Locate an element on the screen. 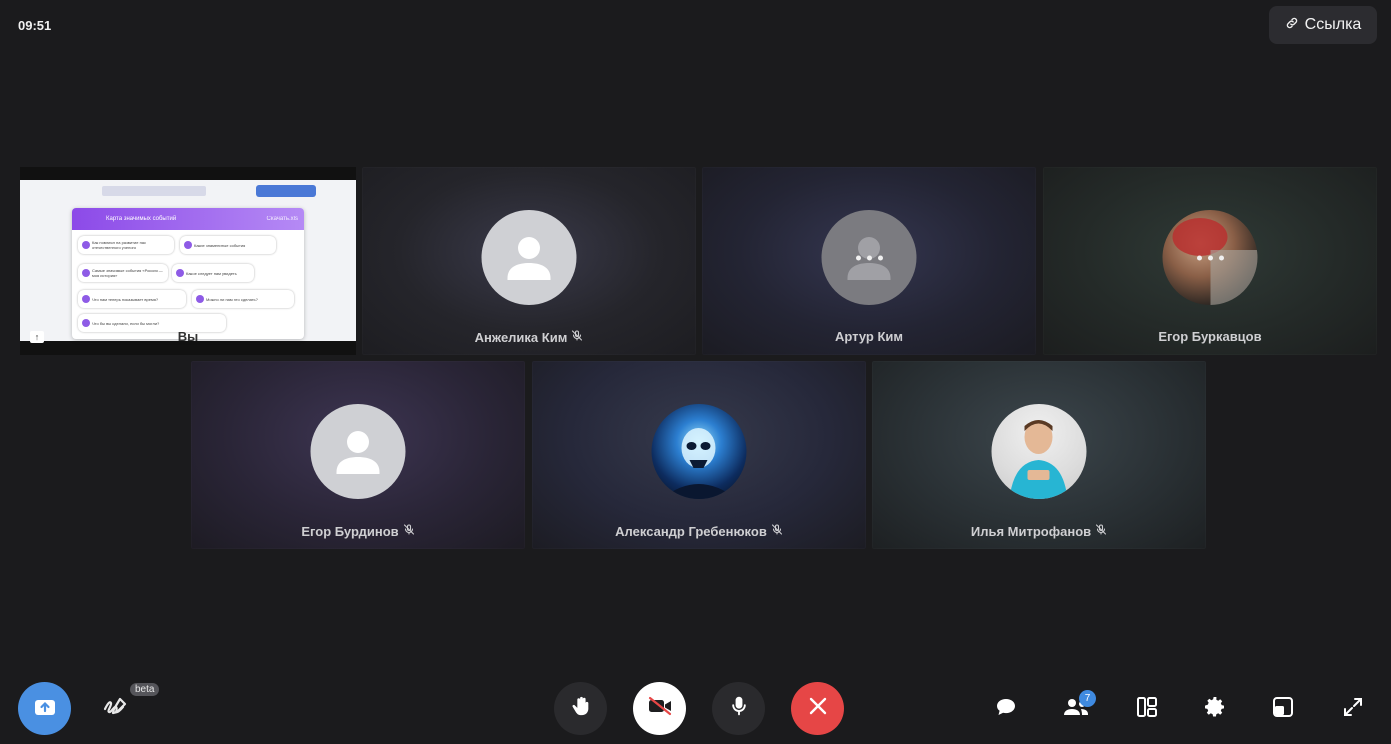 This screenshot has height=744, width=1391. participant-tile: Анжелика Ким is located at coordinates (529, 261).